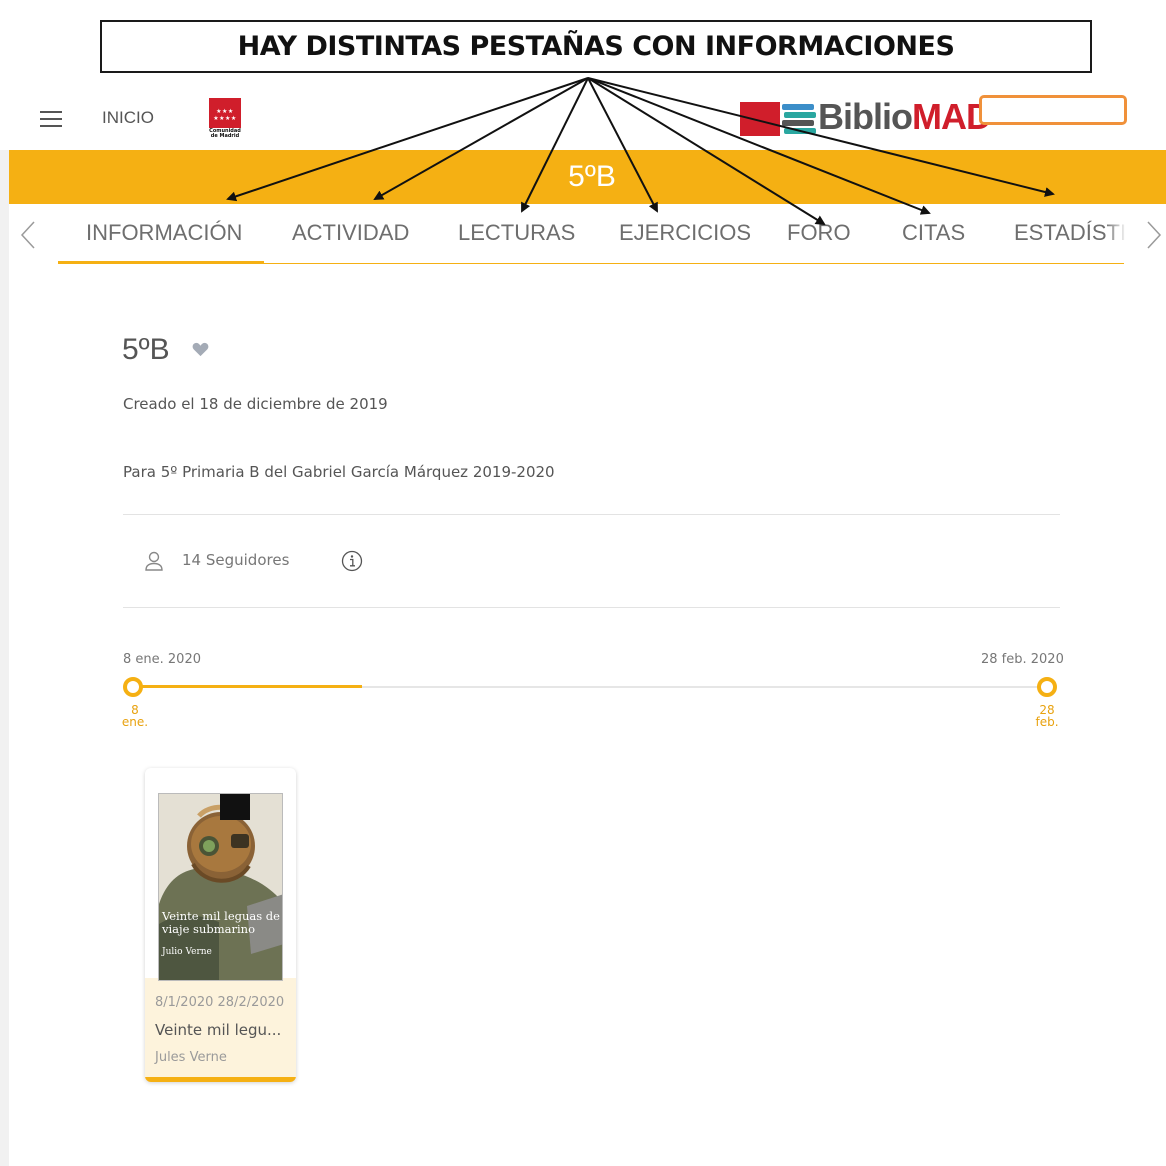 Image resolution: width=1166 pixels, height=1166 pixels. What do you see at coordinates (128, 118) in the screenshot?
I see `home-link: INICIO` at bounding box center [128, 118].